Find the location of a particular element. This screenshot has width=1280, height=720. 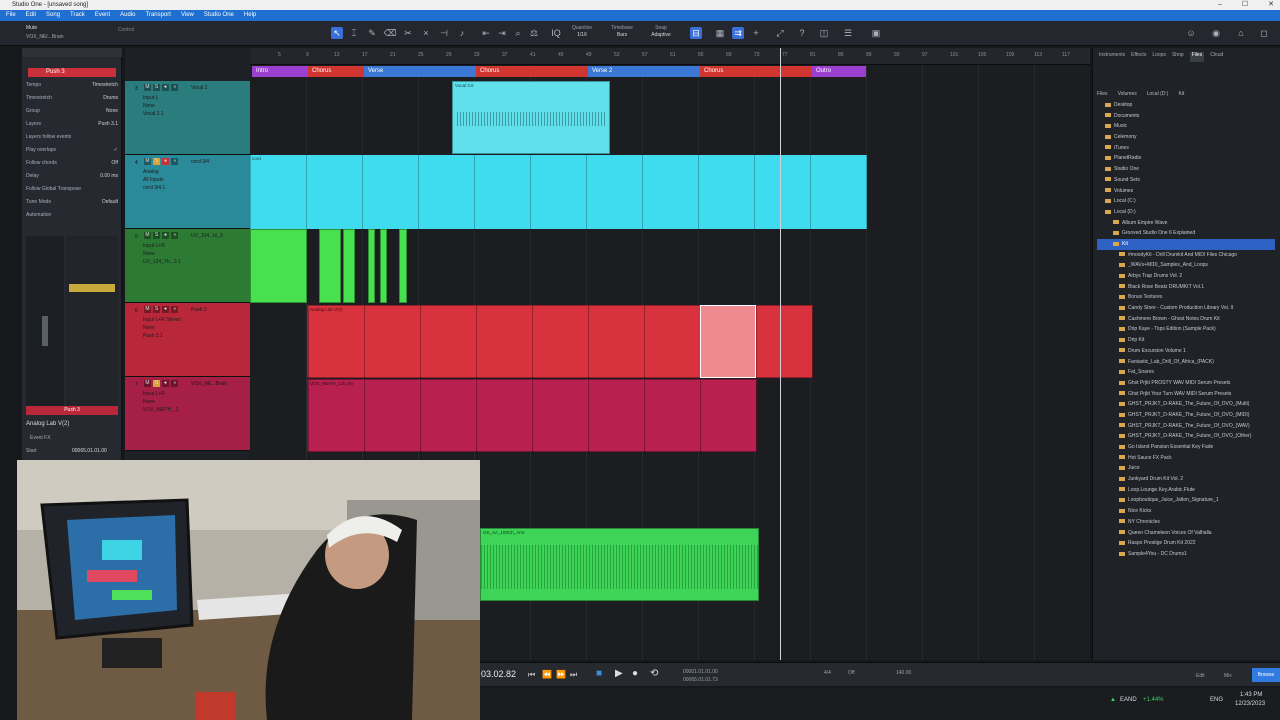

scale-icon: ⚖ is located at coordinates (534, 33).